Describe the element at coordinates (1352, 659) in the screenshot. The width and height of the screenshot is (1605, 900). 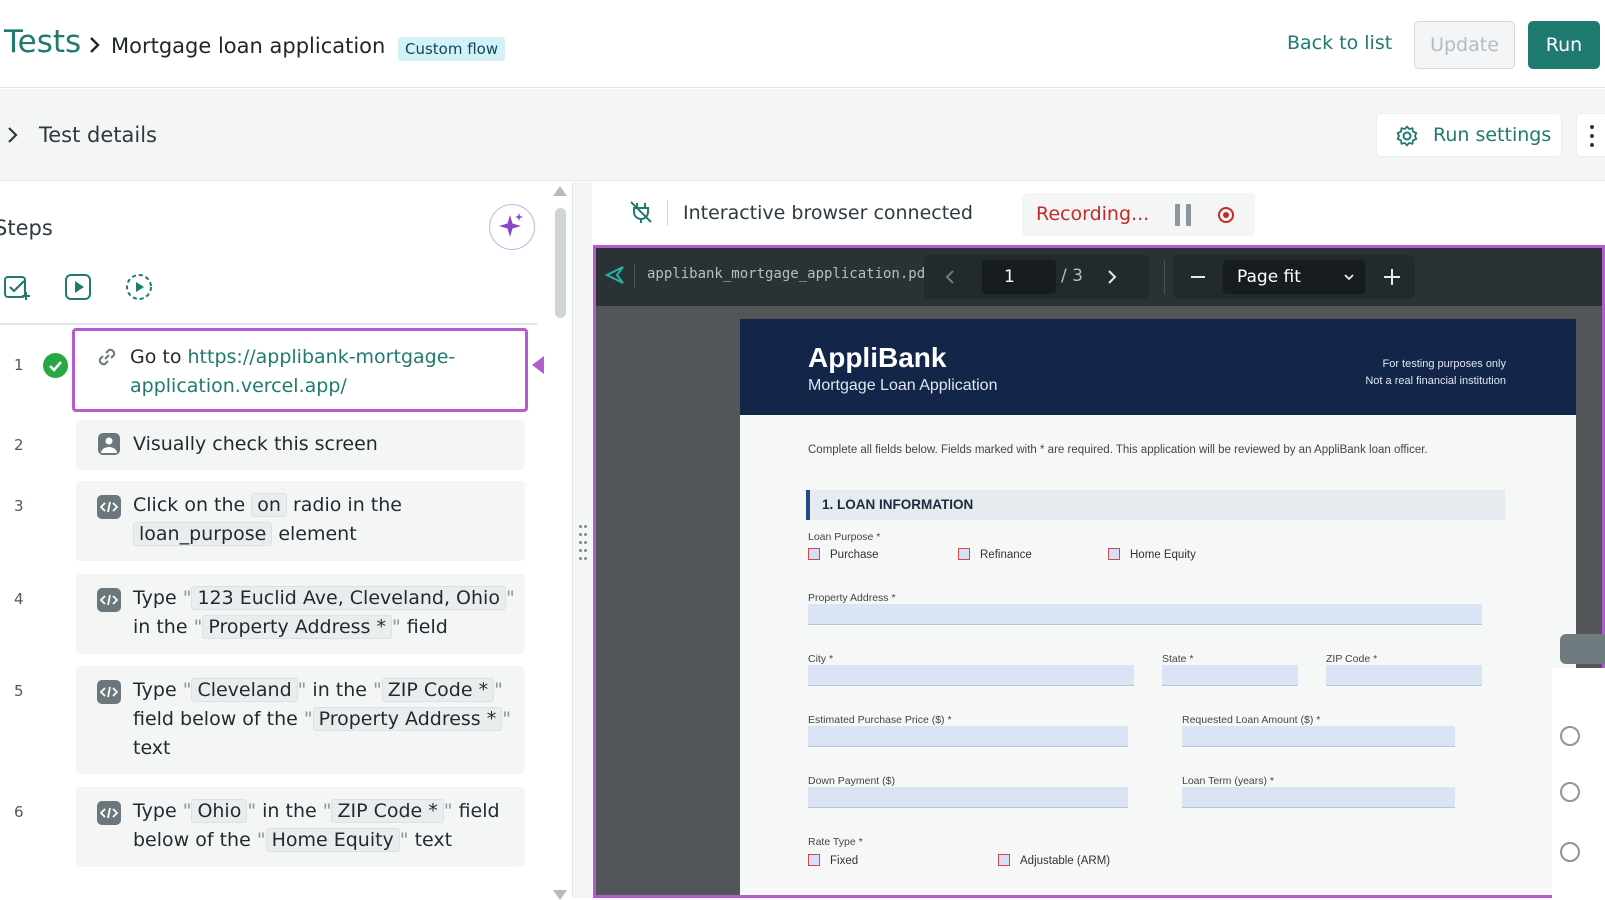
I see `field-label: ZIP Code *` at that location.